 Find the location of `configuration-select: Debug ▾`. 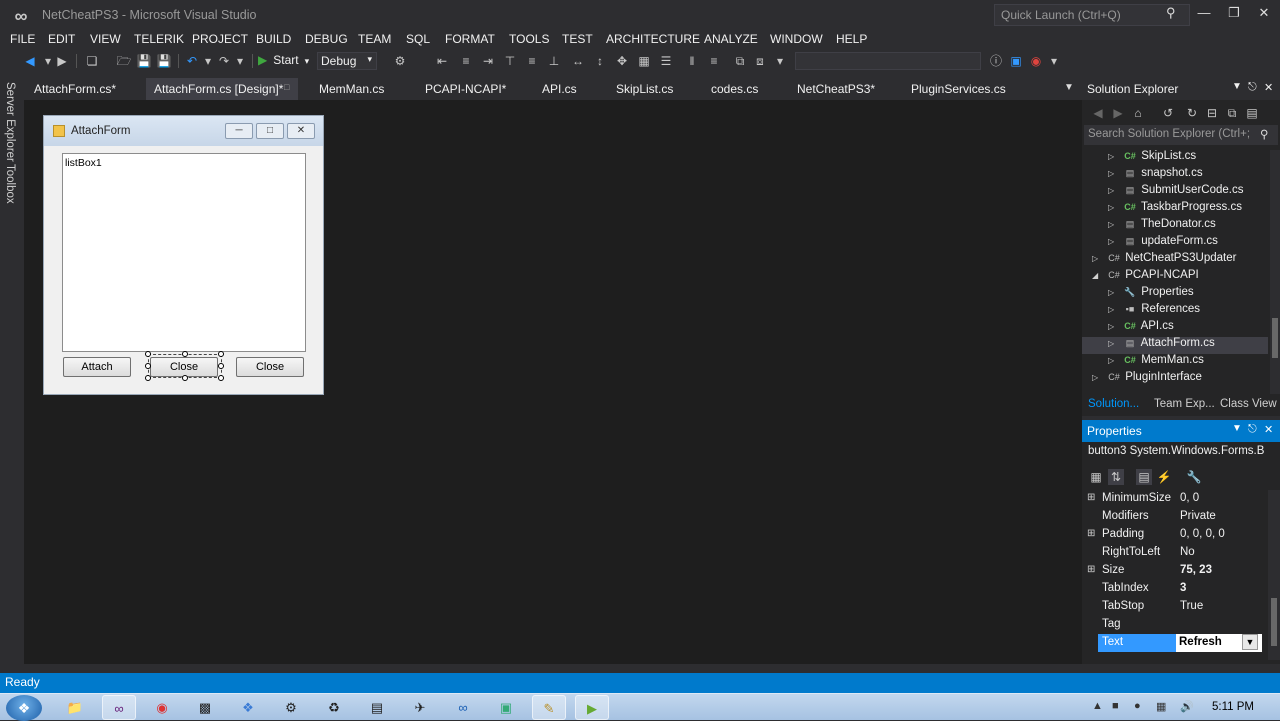

configuration-select: Debug ▾ is located at coordinates (347, 61).